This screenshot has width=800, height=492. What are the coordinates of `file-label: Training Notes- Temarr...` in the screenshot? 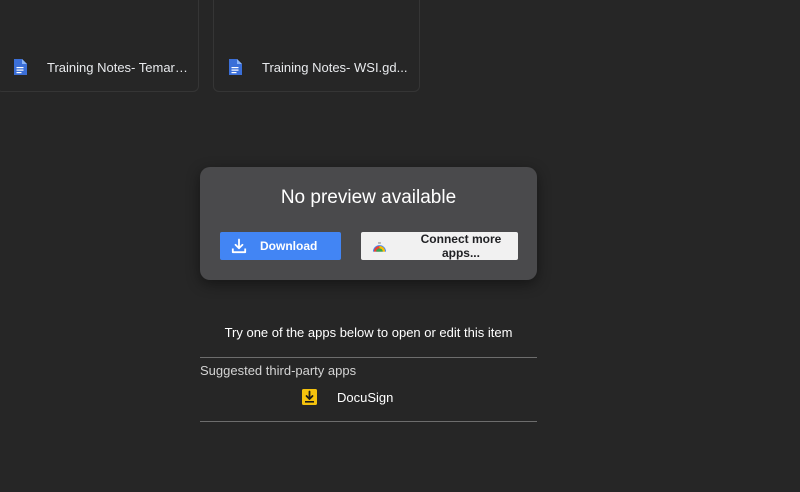 It's located at (100, 67).